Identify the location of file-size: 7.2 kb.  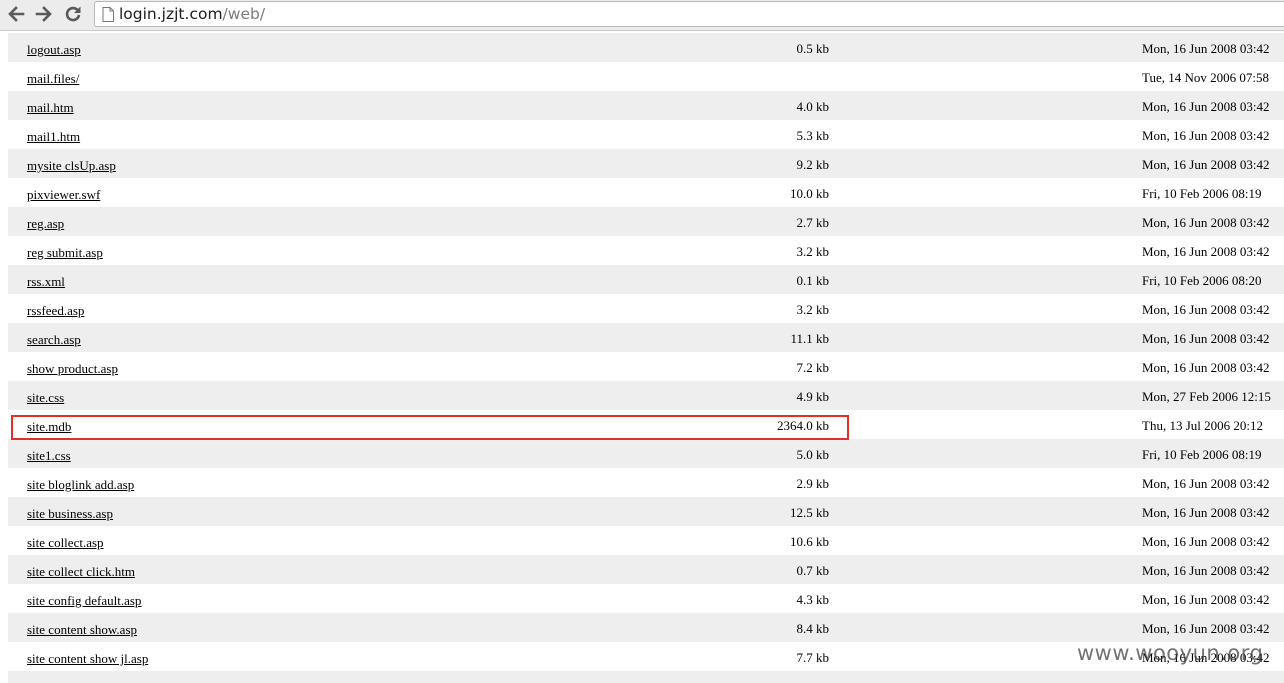
(813, 367).